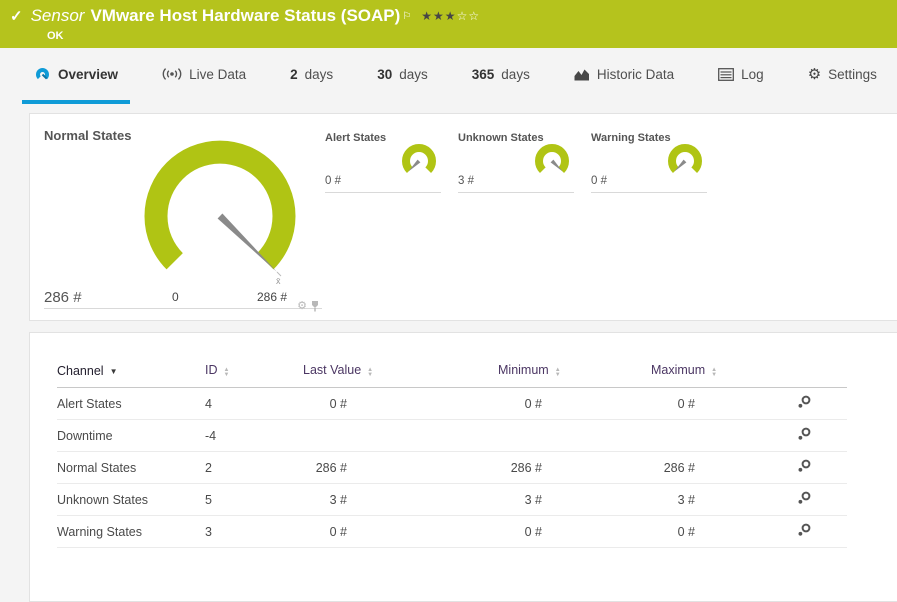 Image resolution: width=897 pixels, height=602 pixels. I want to click on table-row: Warning States 3 0 # 0 # 0 #, so click(452, 531).